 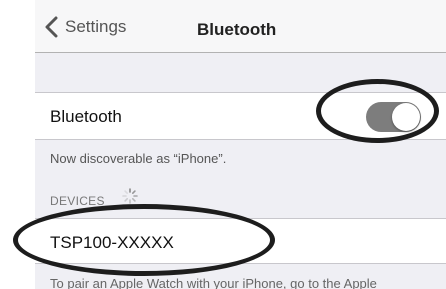 I want to click on bluetooth-label: Bluetooth, so click(x=86, y=116).